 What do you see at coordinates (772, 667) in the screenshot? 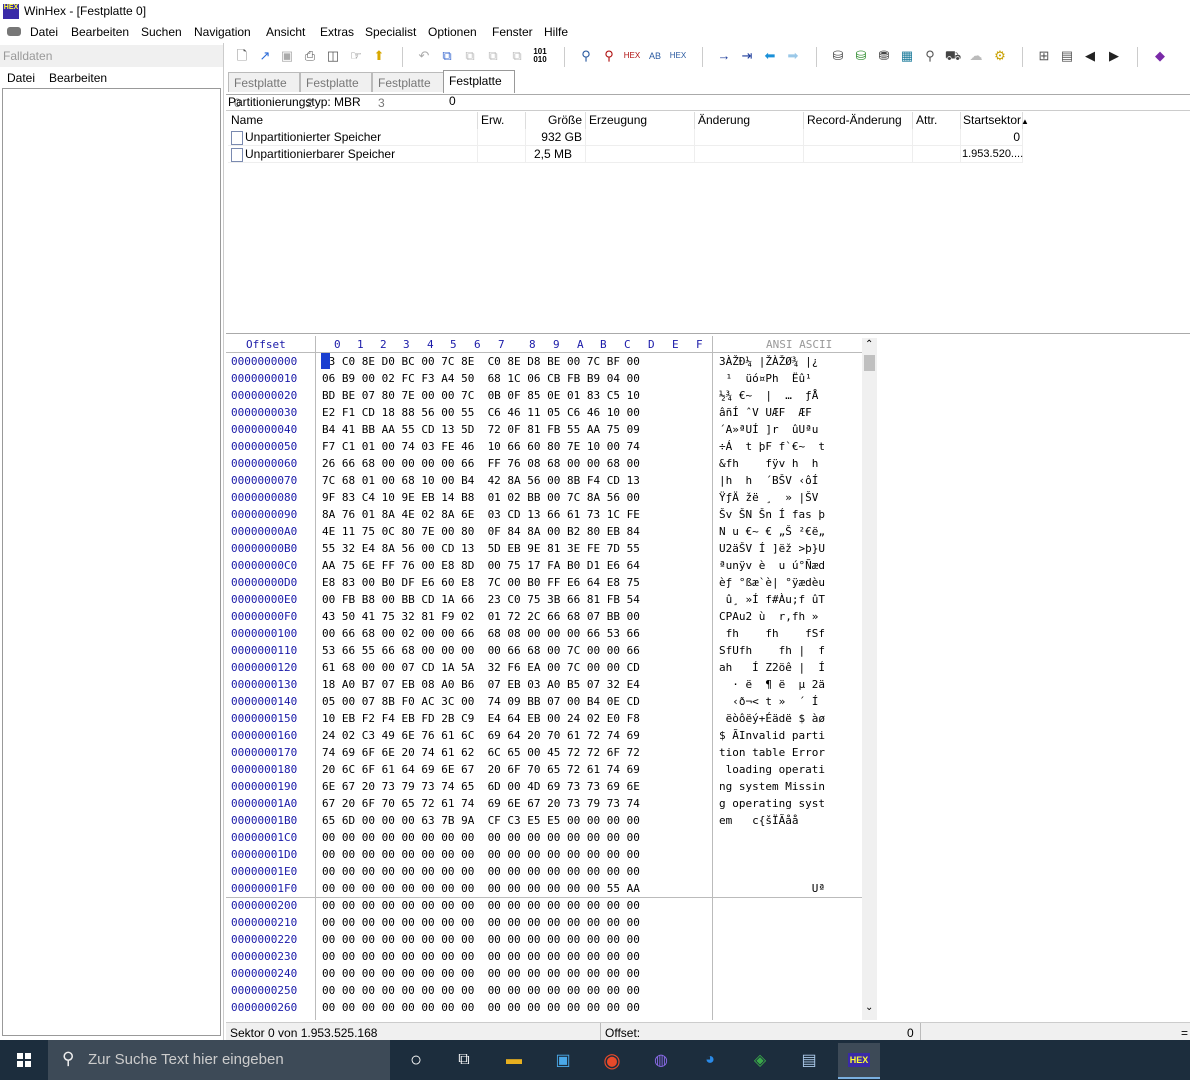
I see `row-ascii: ah Í Z2öê | Í` at bounding box center [772, 667].